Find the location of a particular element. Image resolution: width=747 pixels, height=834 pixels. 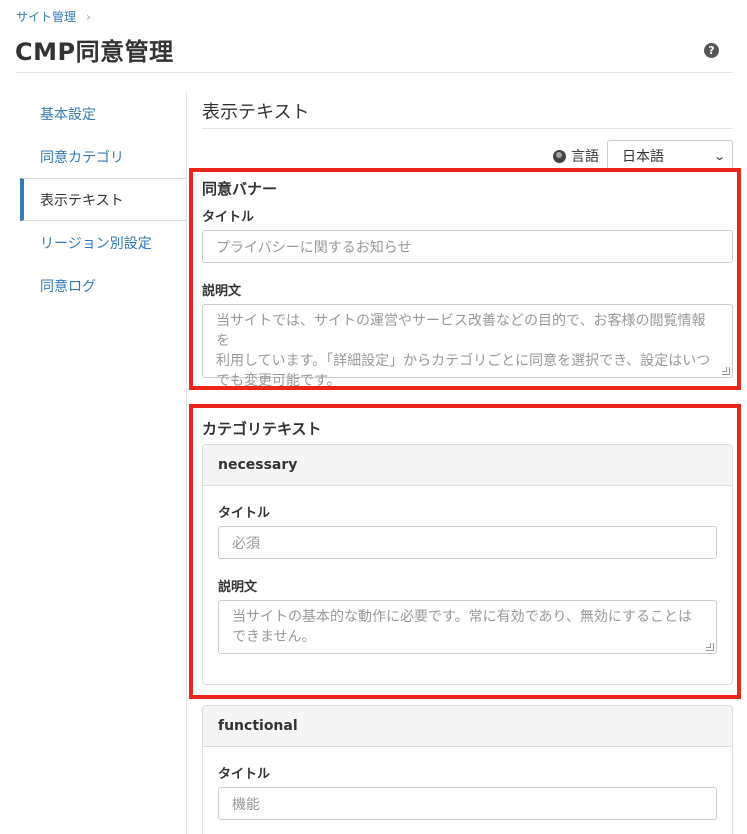

banner-description-label: 説明文 is located at coordinates (222, 291).